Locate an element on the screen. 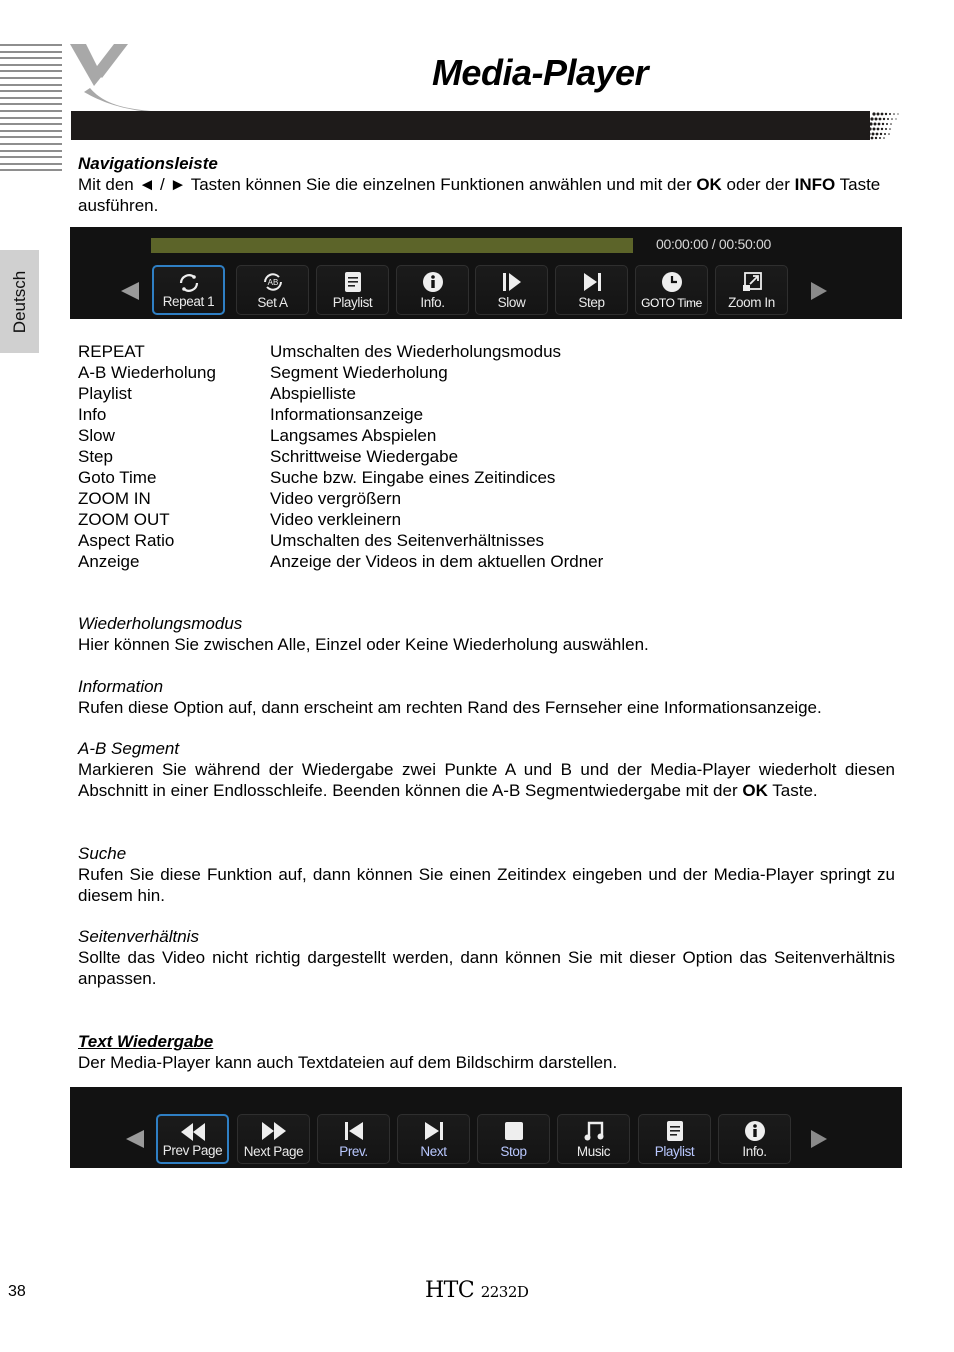  language-tab: Deutsch is located at coordinates (19, 301).